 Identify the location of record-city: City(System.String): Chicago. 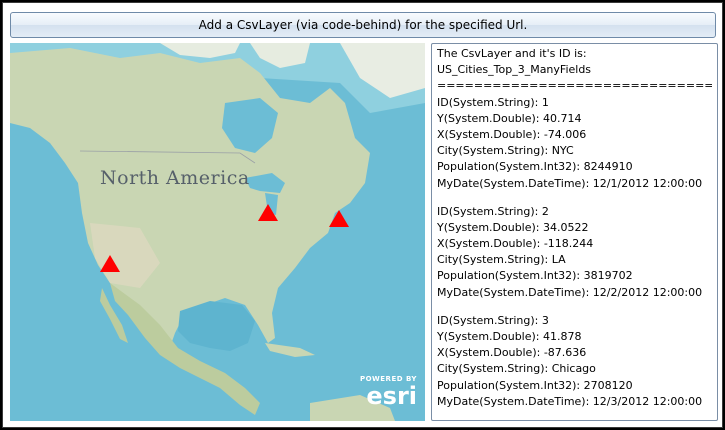
(516, 369).